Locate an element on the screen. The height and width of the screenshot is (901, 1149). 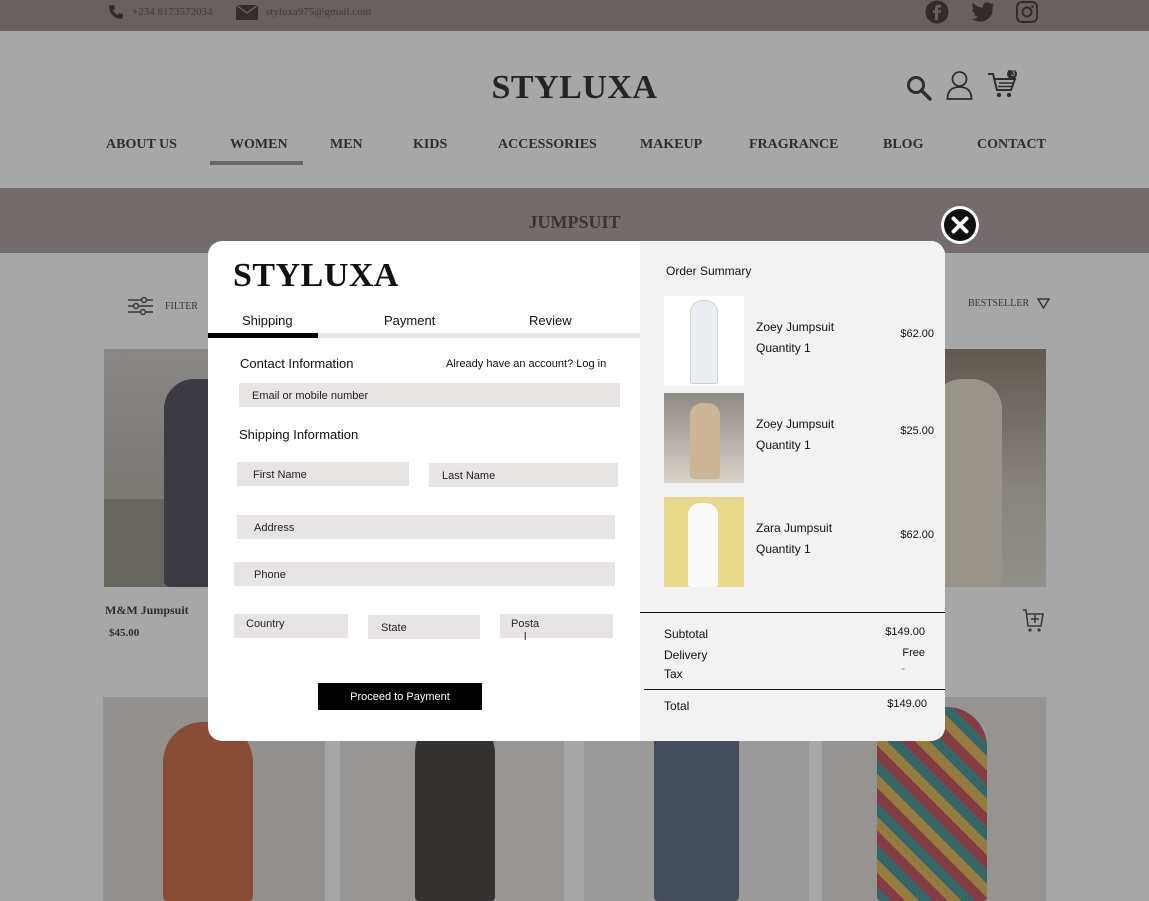
postal-label: Posta is located at coordinates (525, 624).